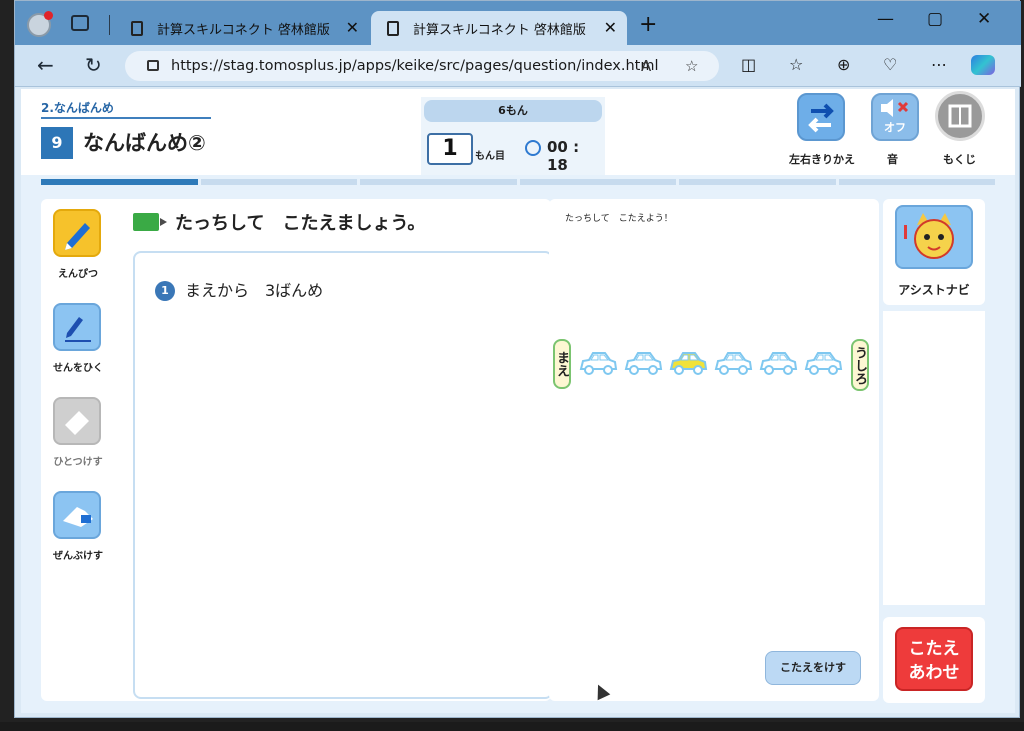 The height and width of the screenshot is (731, 1024). I want to click on menu-button, so click(960, 116).